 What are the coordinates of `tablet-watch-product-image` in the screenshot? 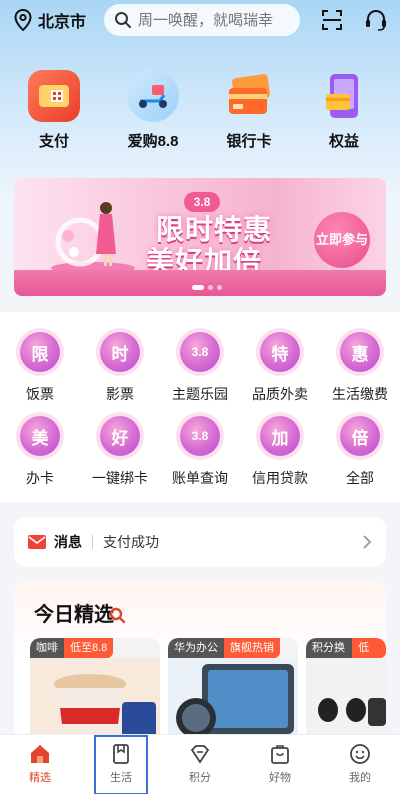 It's located at (233, 699).